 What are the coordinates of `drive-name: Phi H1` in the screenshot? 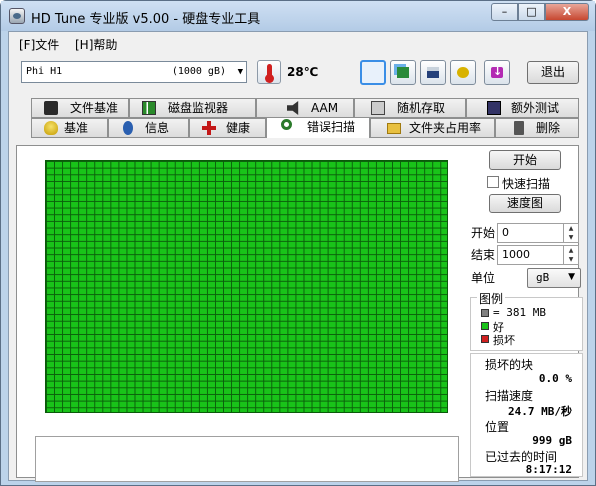 It's located at (44, 71).